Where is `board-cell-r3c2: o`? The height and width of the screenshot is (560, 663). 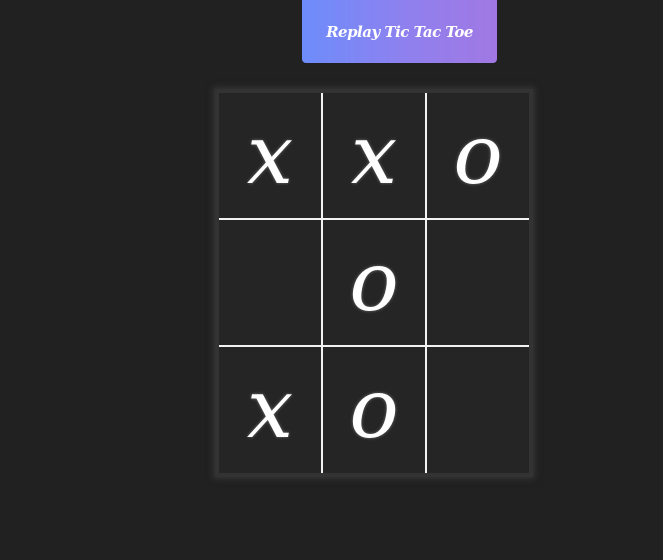
board-cell-r3c2: o is located at coordinates (374, 410).